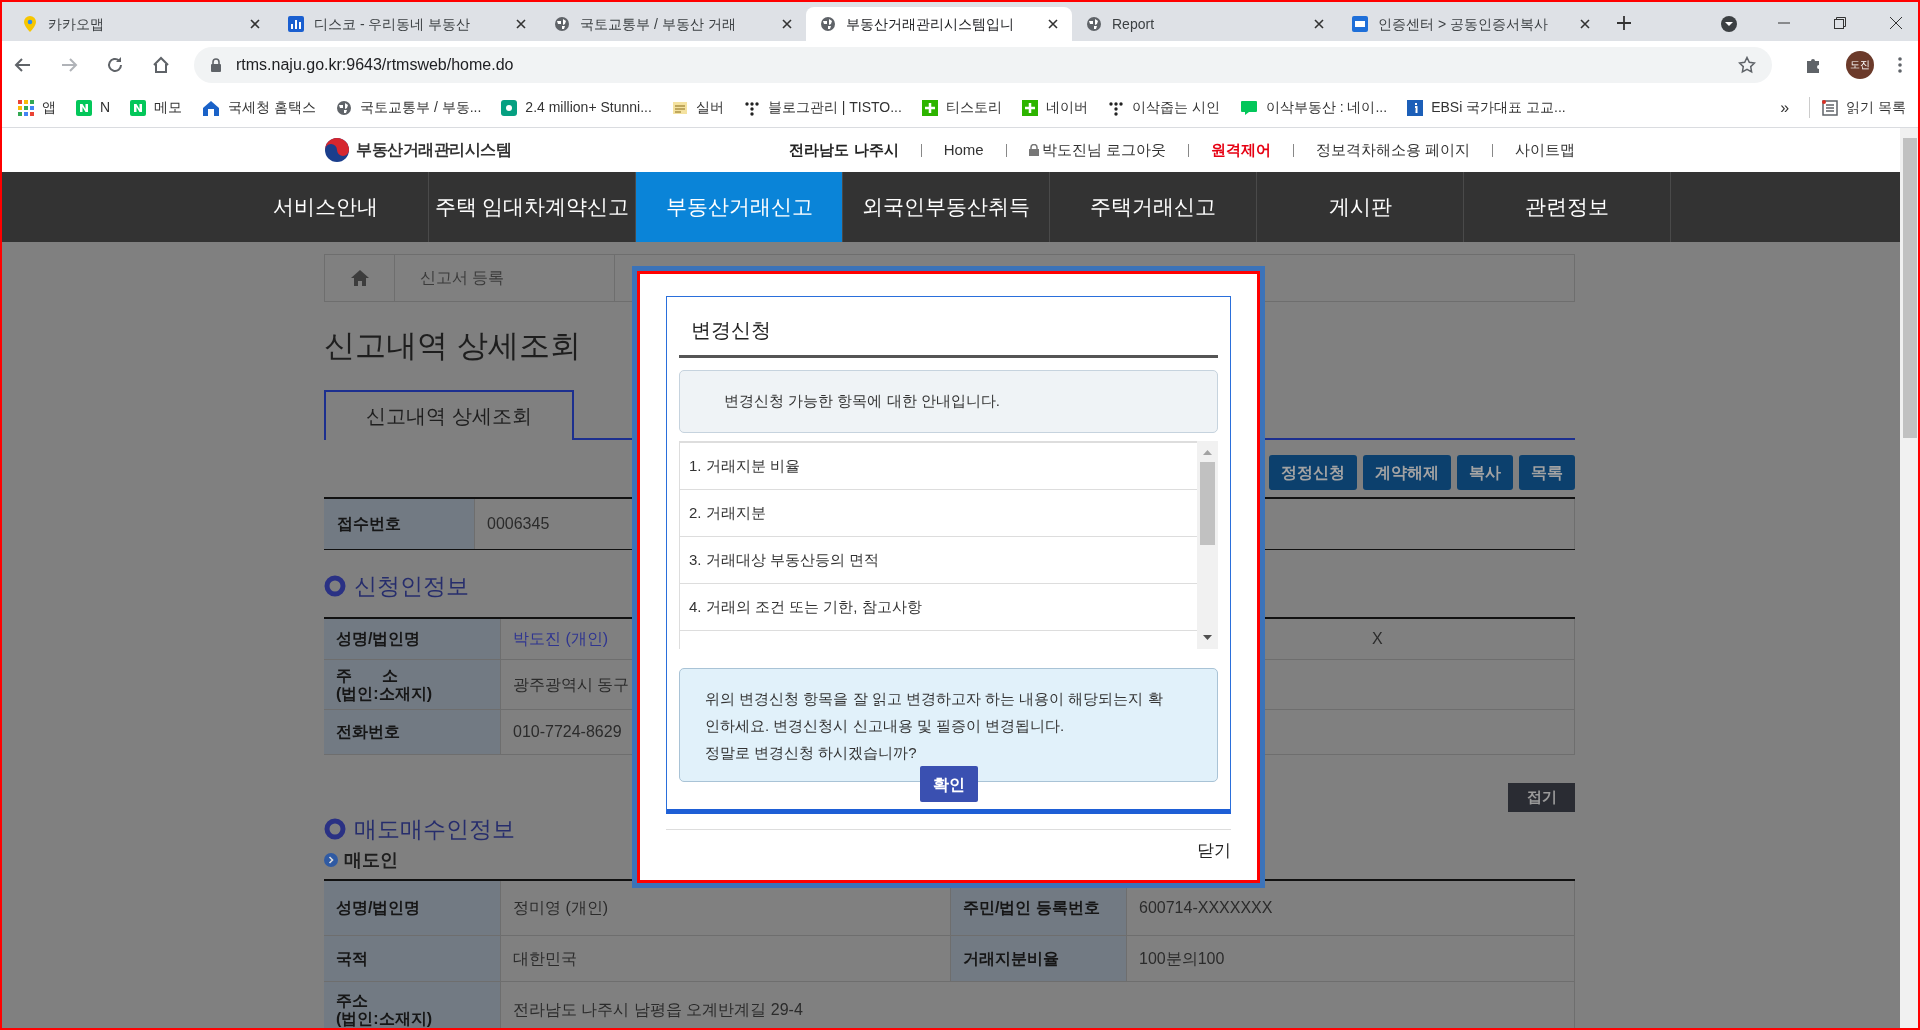 This screenshot has height=1030, width=1920. I want to click on nav-menu-item: 관련정보, so click(1567, 207).